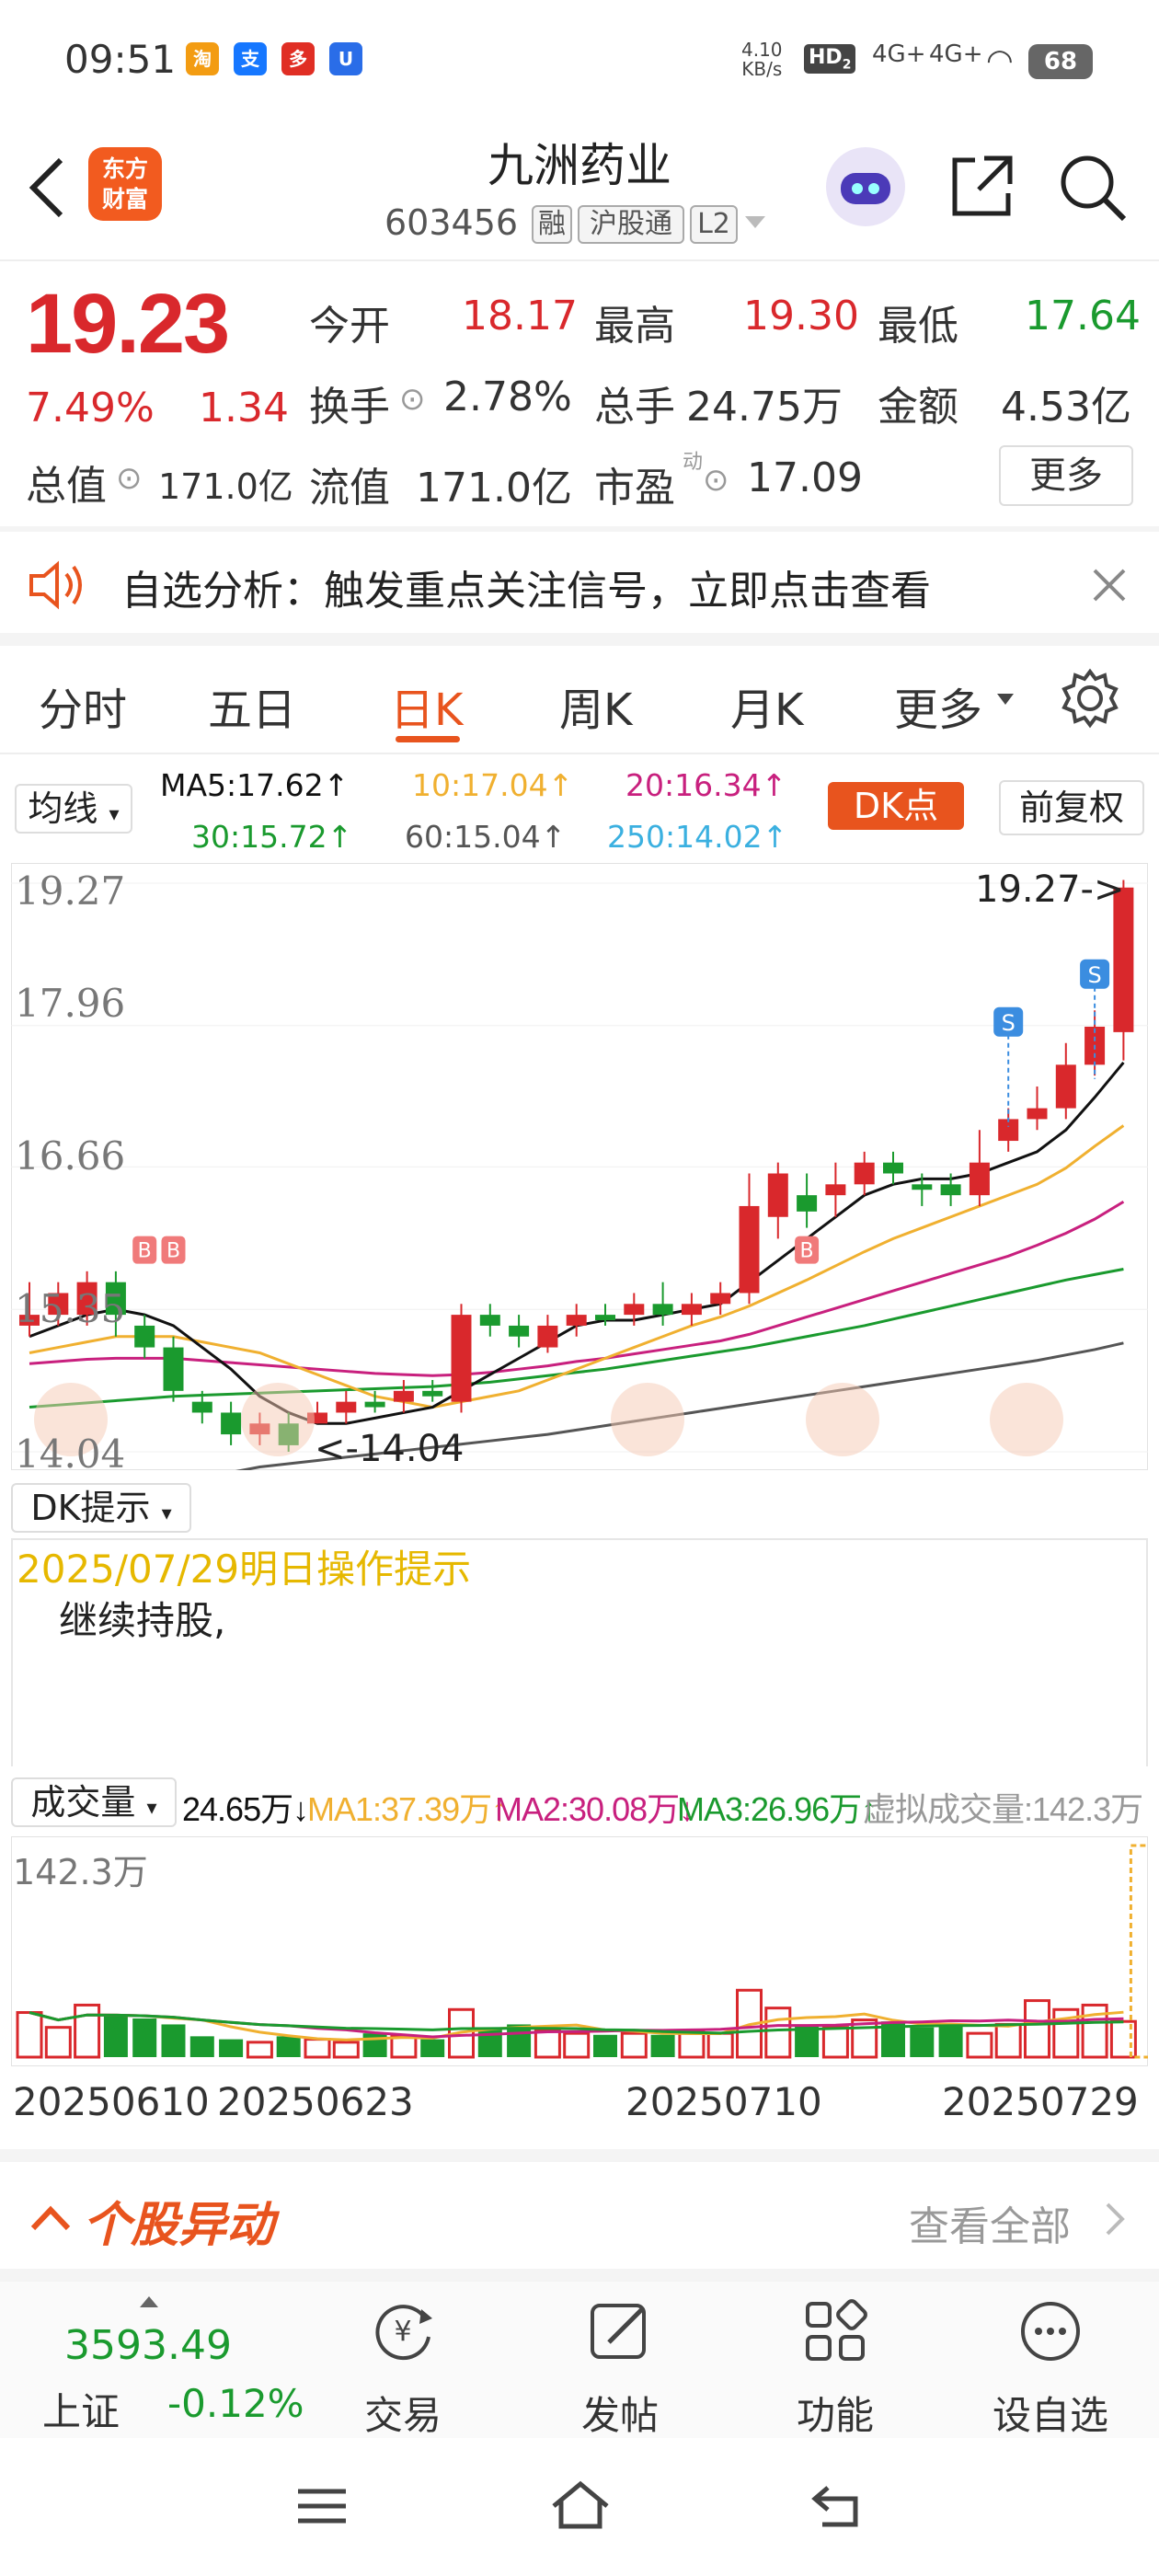  What do you see at coordinates (245, 1809) in the screenshot?
I see `volume-current: 24.65万↓` at bounding box center [245, 1809].